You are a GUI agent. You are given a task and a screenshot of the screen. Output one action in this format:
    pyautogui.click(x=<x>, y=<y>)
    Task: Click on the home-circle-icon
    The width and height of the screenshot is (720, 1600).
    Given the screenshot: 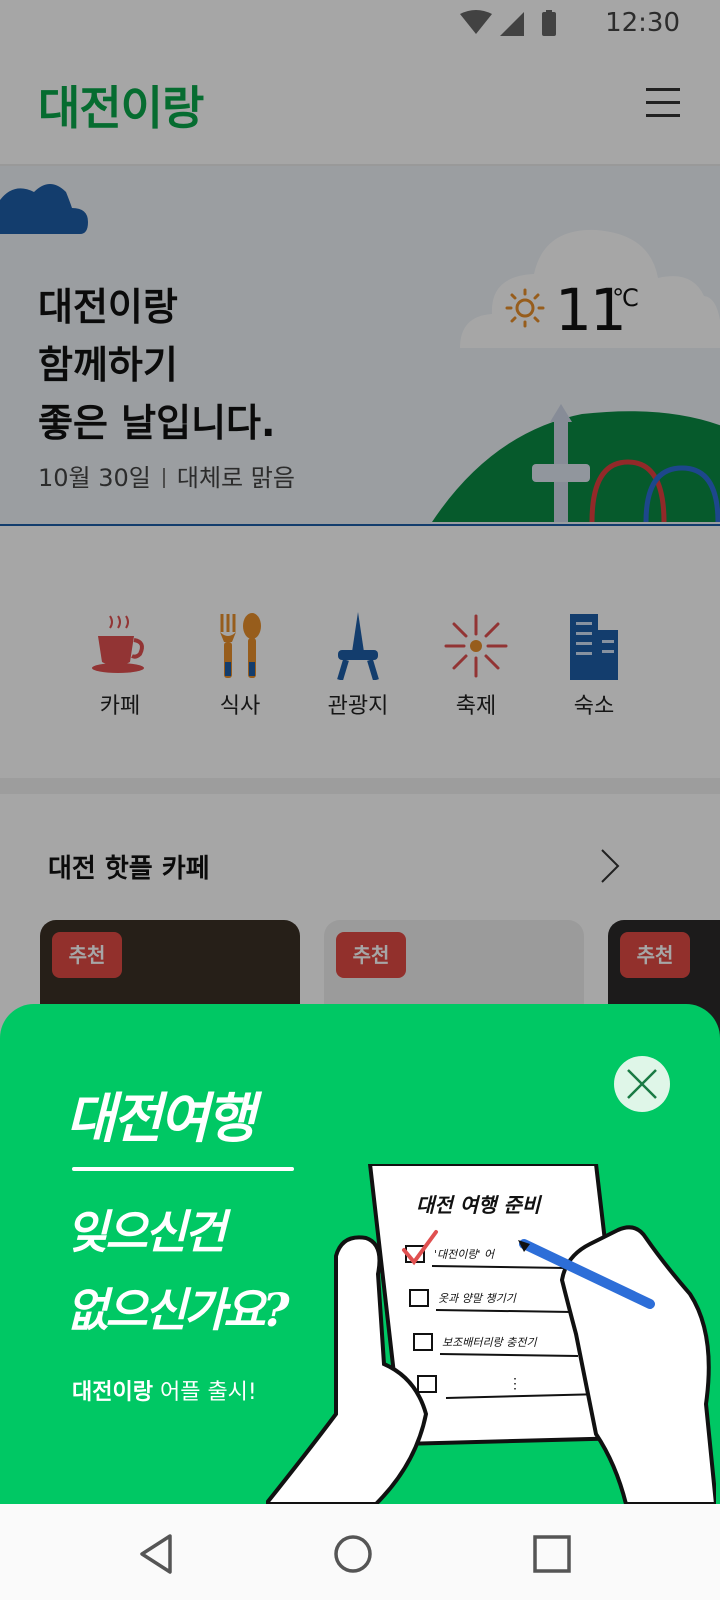 What is the action you would take?
    pyautogui.click(x=353, y=1554)
    